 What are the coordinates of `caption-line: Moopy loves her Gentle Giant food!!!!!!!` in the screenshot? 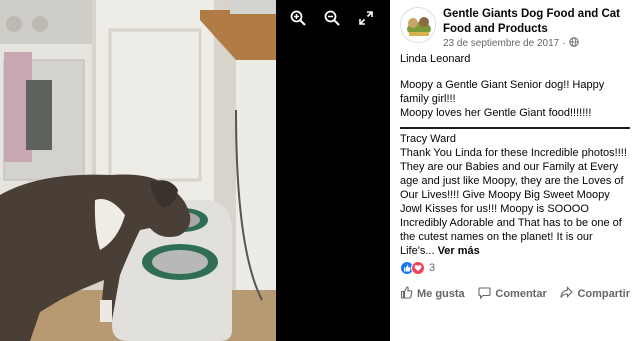 It's located at (496, 113).